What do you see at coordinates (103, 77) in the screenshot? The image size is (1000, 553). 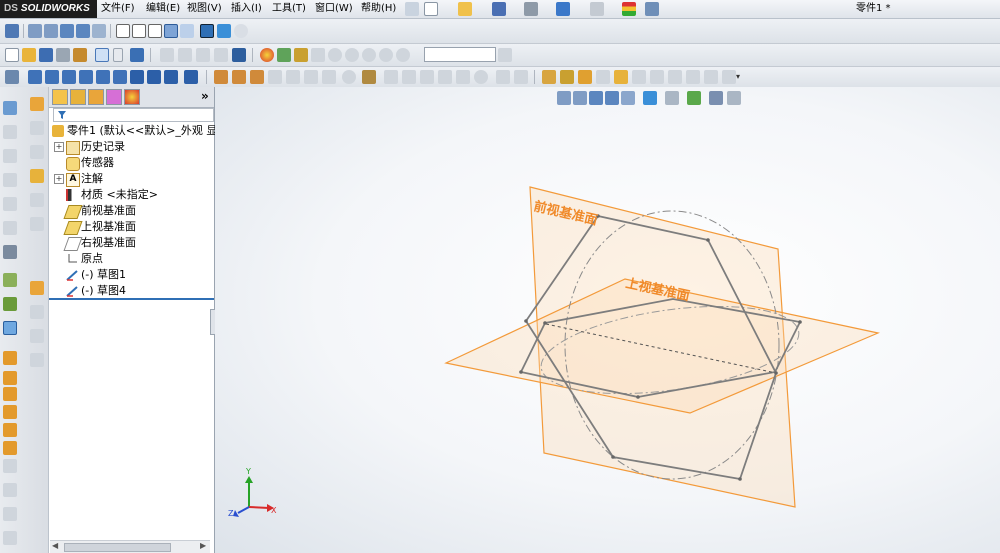 I see `top-view-icon` at bounding box center [103, 77].